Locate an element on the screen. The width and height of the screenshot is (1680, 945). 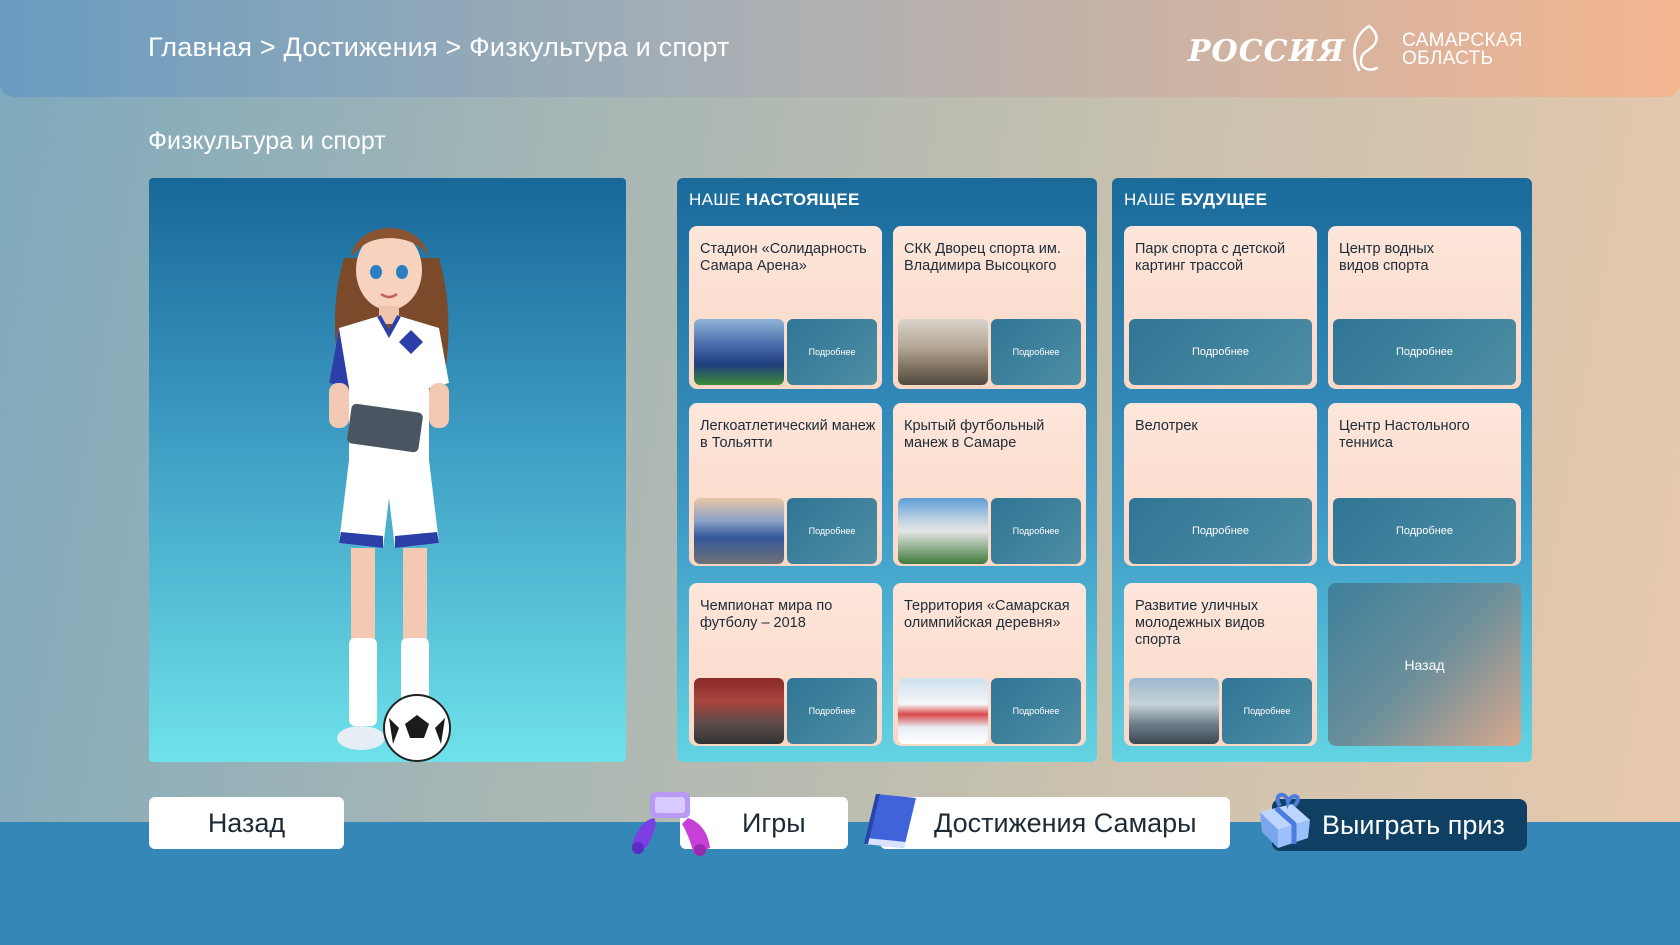
avatar-illustration is located at coordinates (390, 494).